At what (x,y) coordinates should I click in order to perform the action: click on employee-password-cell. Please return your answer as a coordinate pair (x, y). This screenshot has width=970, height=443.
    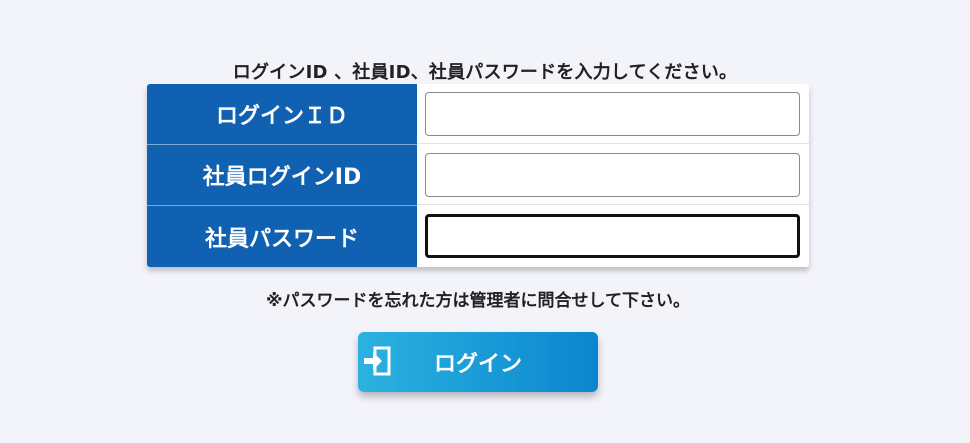
    Looking at the image, I should click on (613, 236).